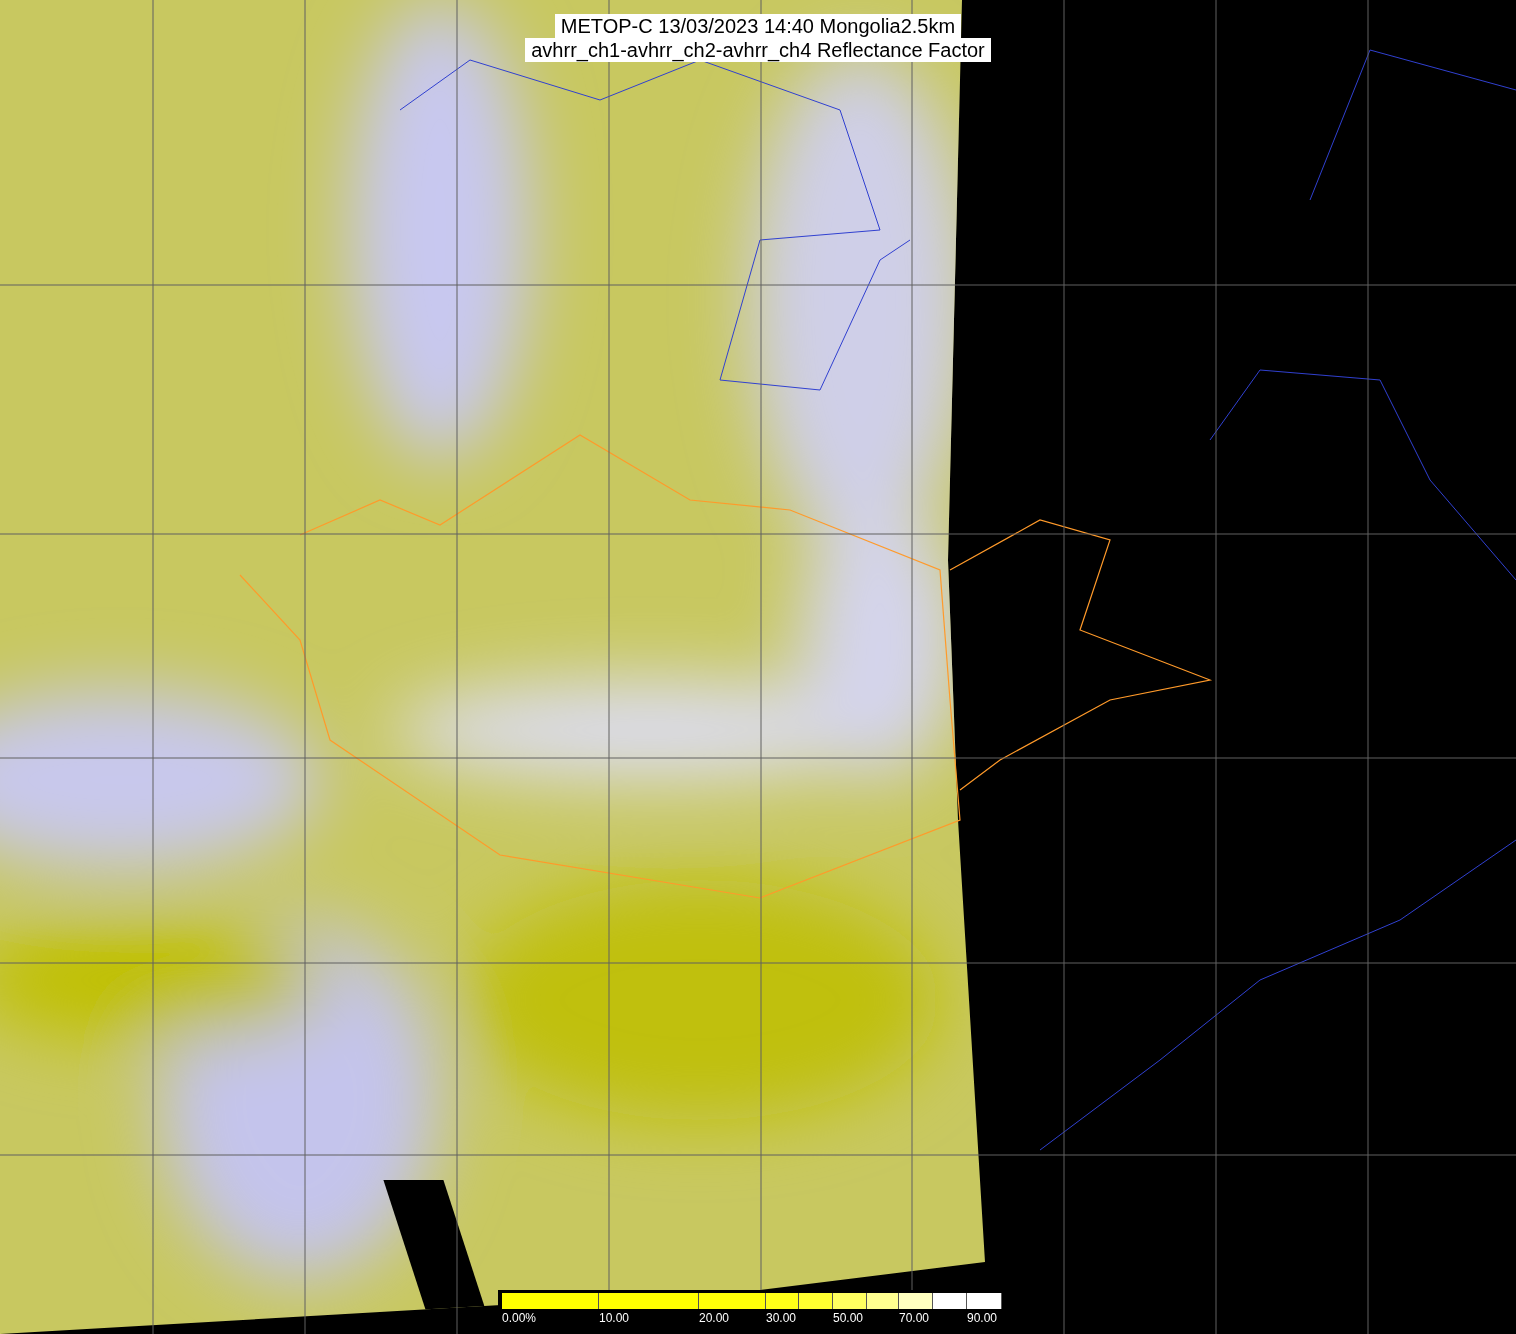 The width and height of the screenshot is (1516, 1334). I want to click on colorbar-label: 10.00, so click(614, 1318).